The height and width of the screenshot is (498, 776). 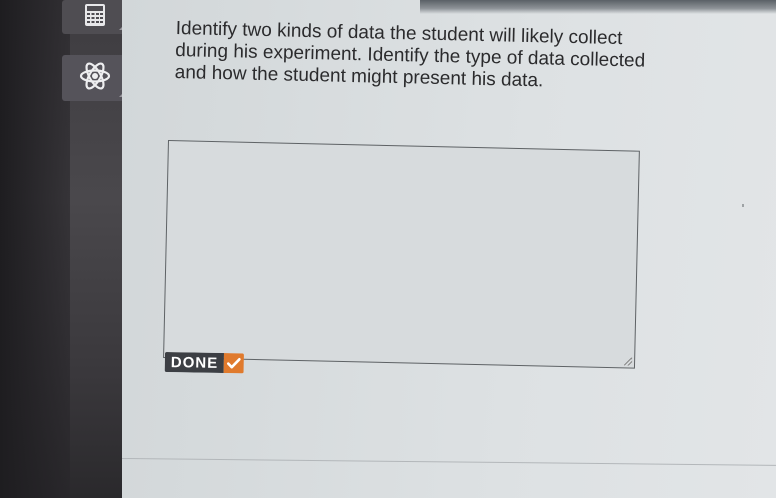 What do you see at coordinates (194, 363) in the screenshot?
I see `done-button-label: DONE` at bounding box center [194, 363].